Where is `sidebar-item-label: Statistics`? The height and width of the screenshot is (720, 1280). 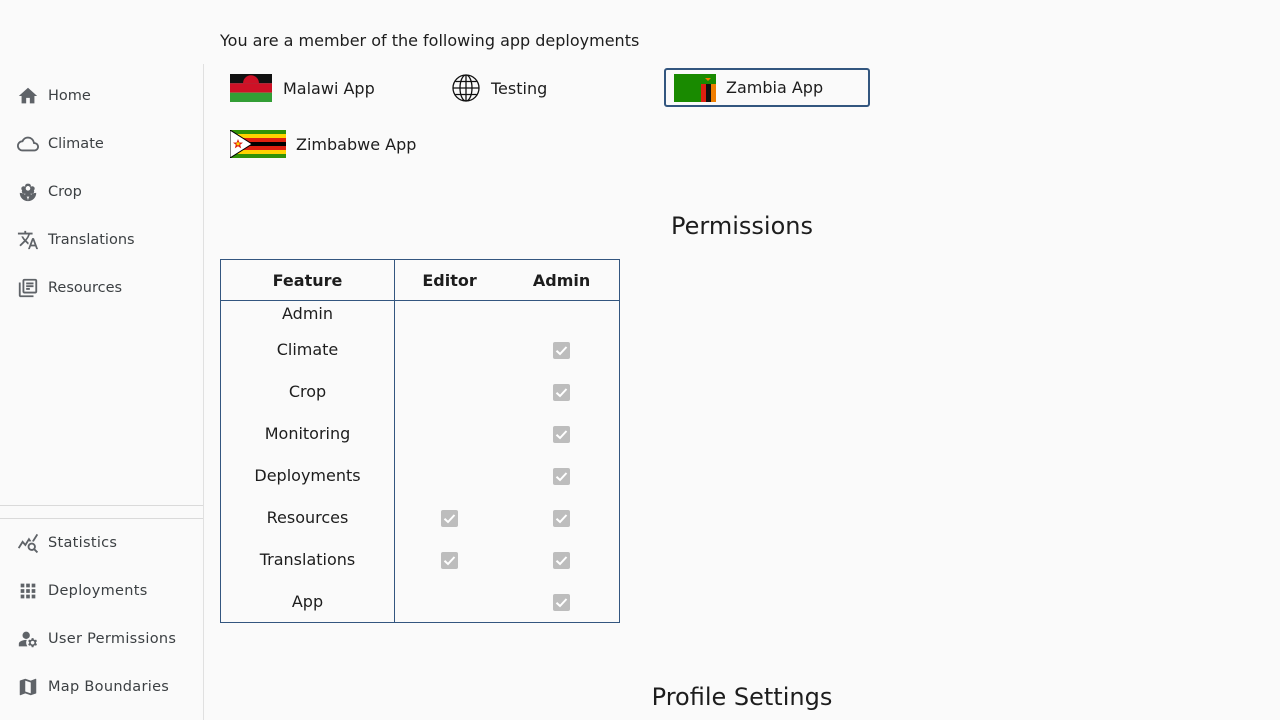 sidebar-item-label: Statistics is located at coordinates (83, 543).